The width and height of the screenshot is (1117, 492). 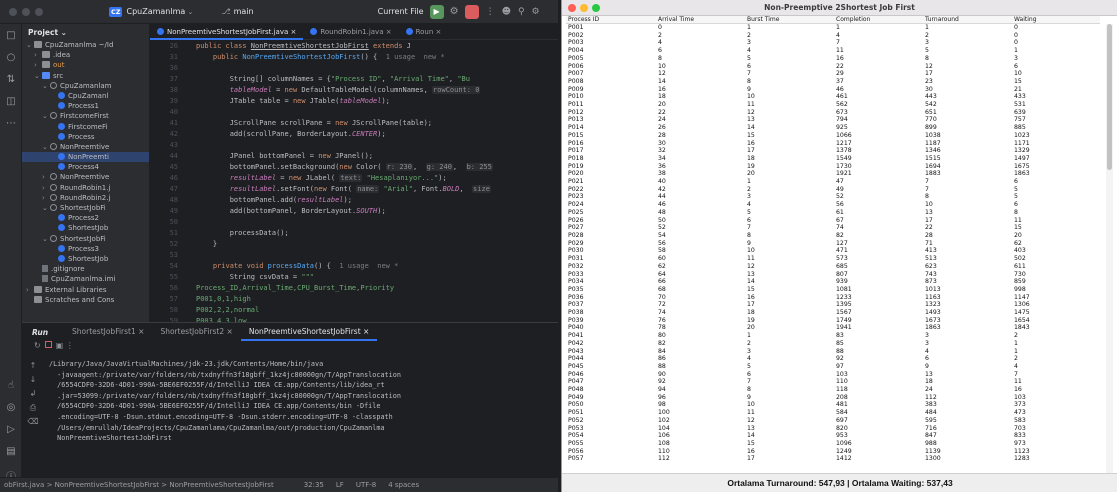 I want to click on run-button: ▶, so click(x=436, y=11).